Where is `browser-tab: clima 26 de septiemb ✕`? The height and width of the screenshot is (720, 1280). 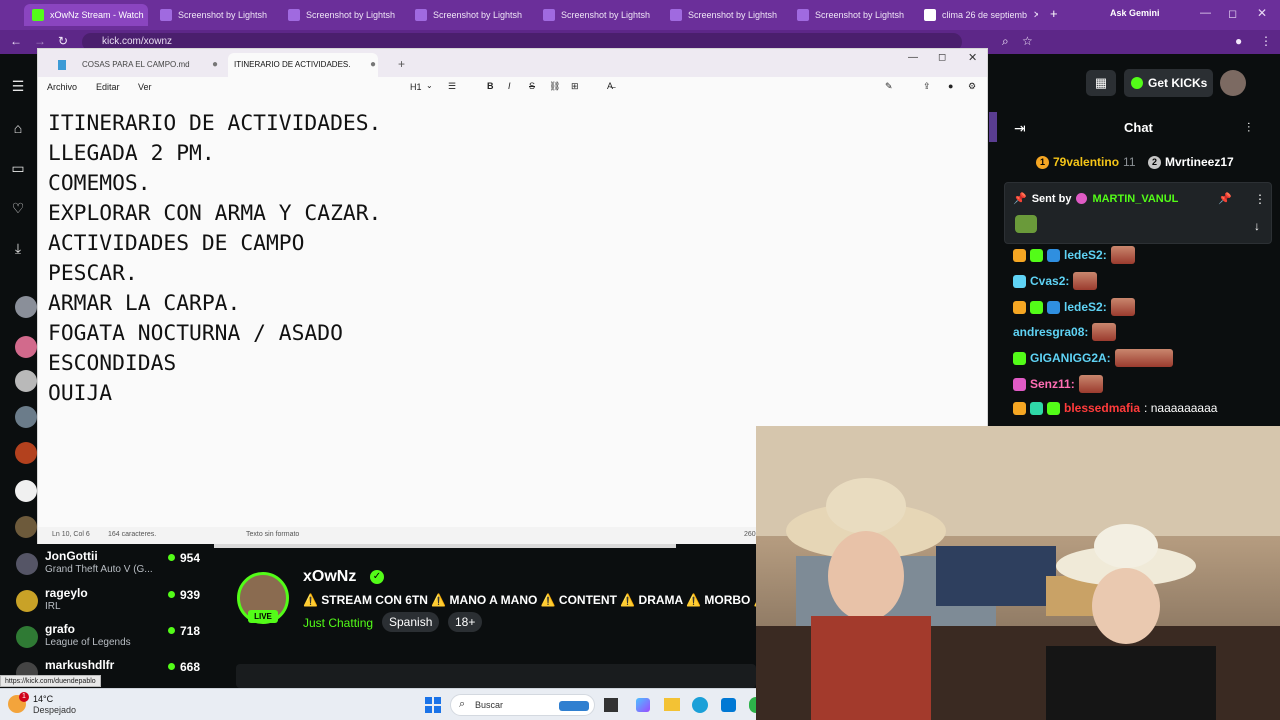 browser-tab: clima 26 de septiemb ✕ is located at coordinates (977, 15).